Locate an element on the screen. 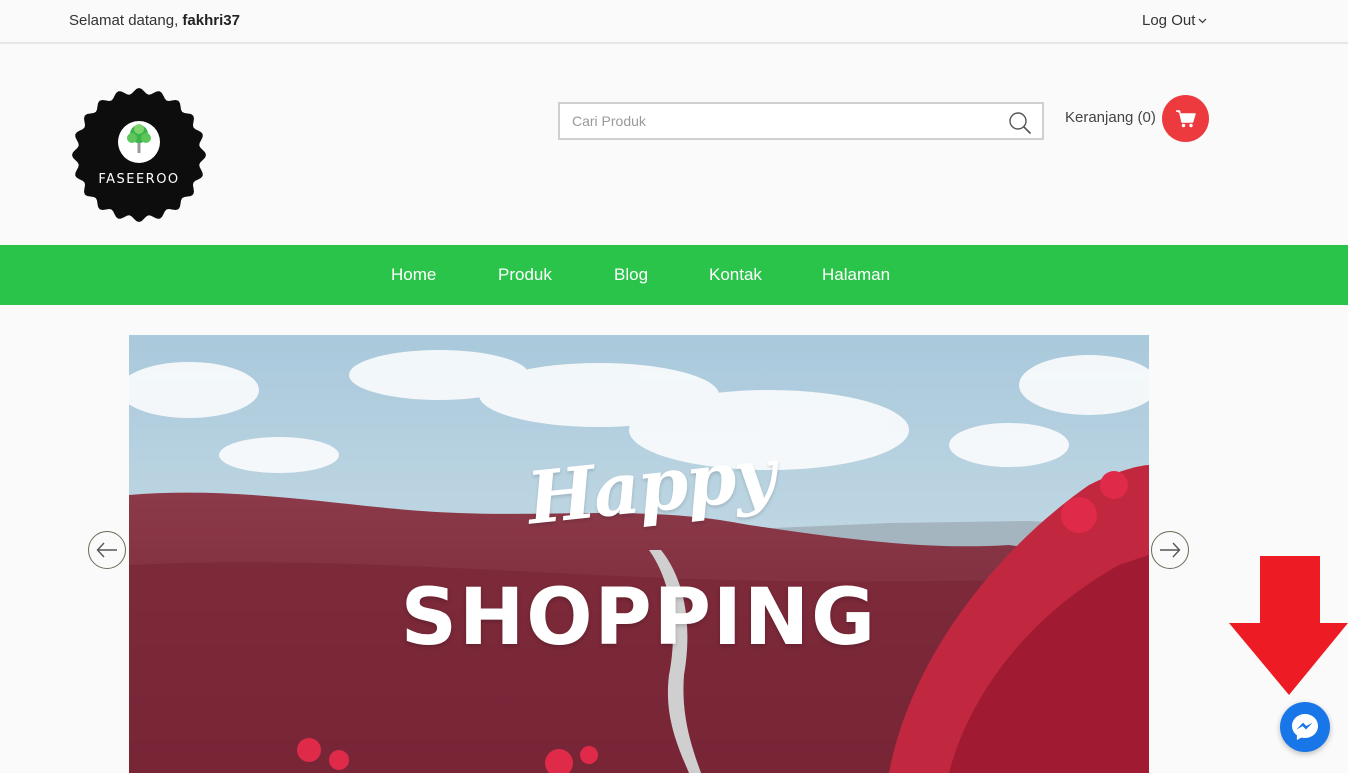 This screenshot has height=773, width=1348. nav-item-halaman: Halaman is located at coordinates (856, 275).